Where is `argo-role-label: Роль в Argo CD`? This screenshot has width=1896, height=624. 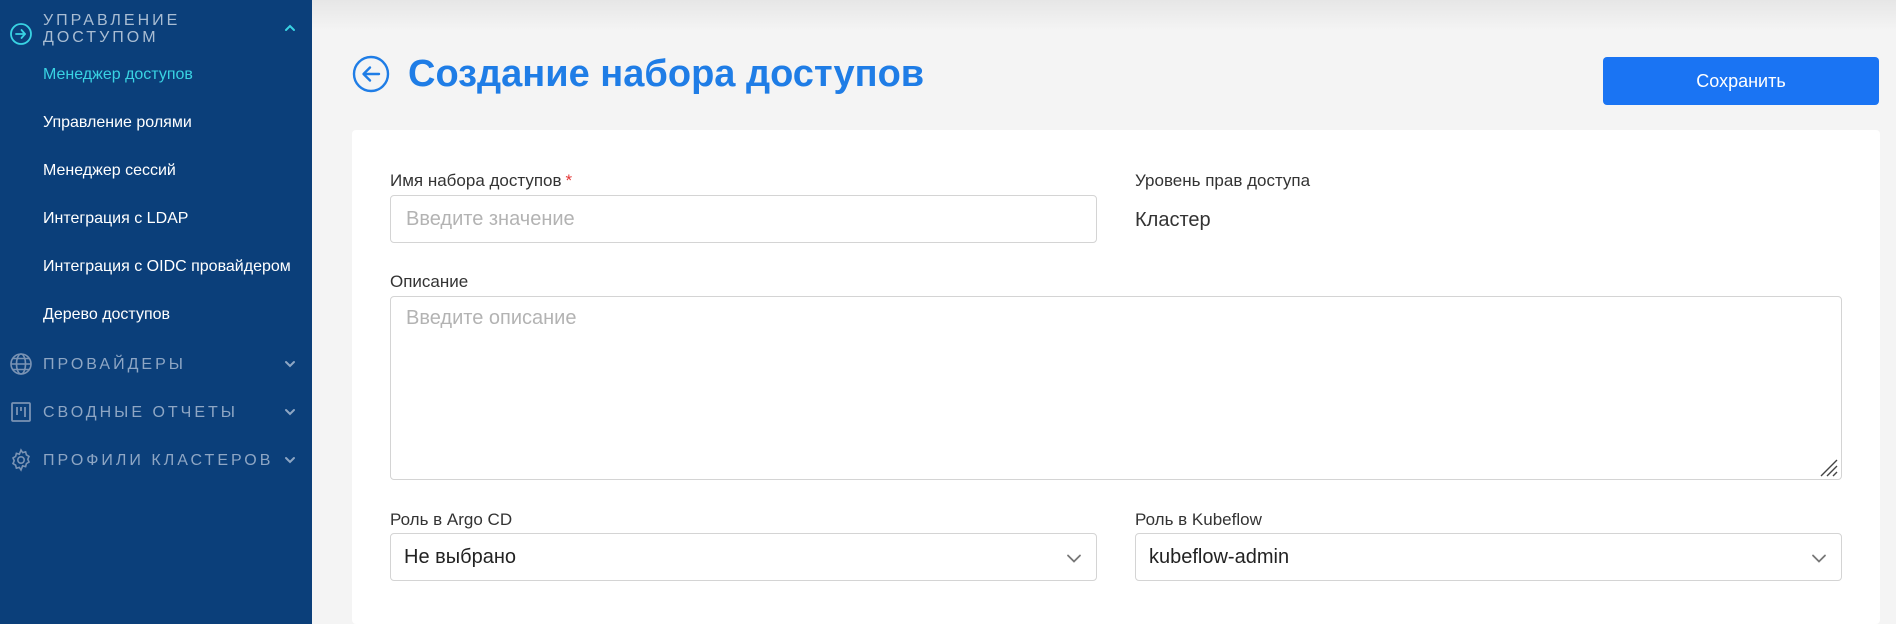 argo-role-label: Роль в Argo CD is located at coordinates (451, 519).